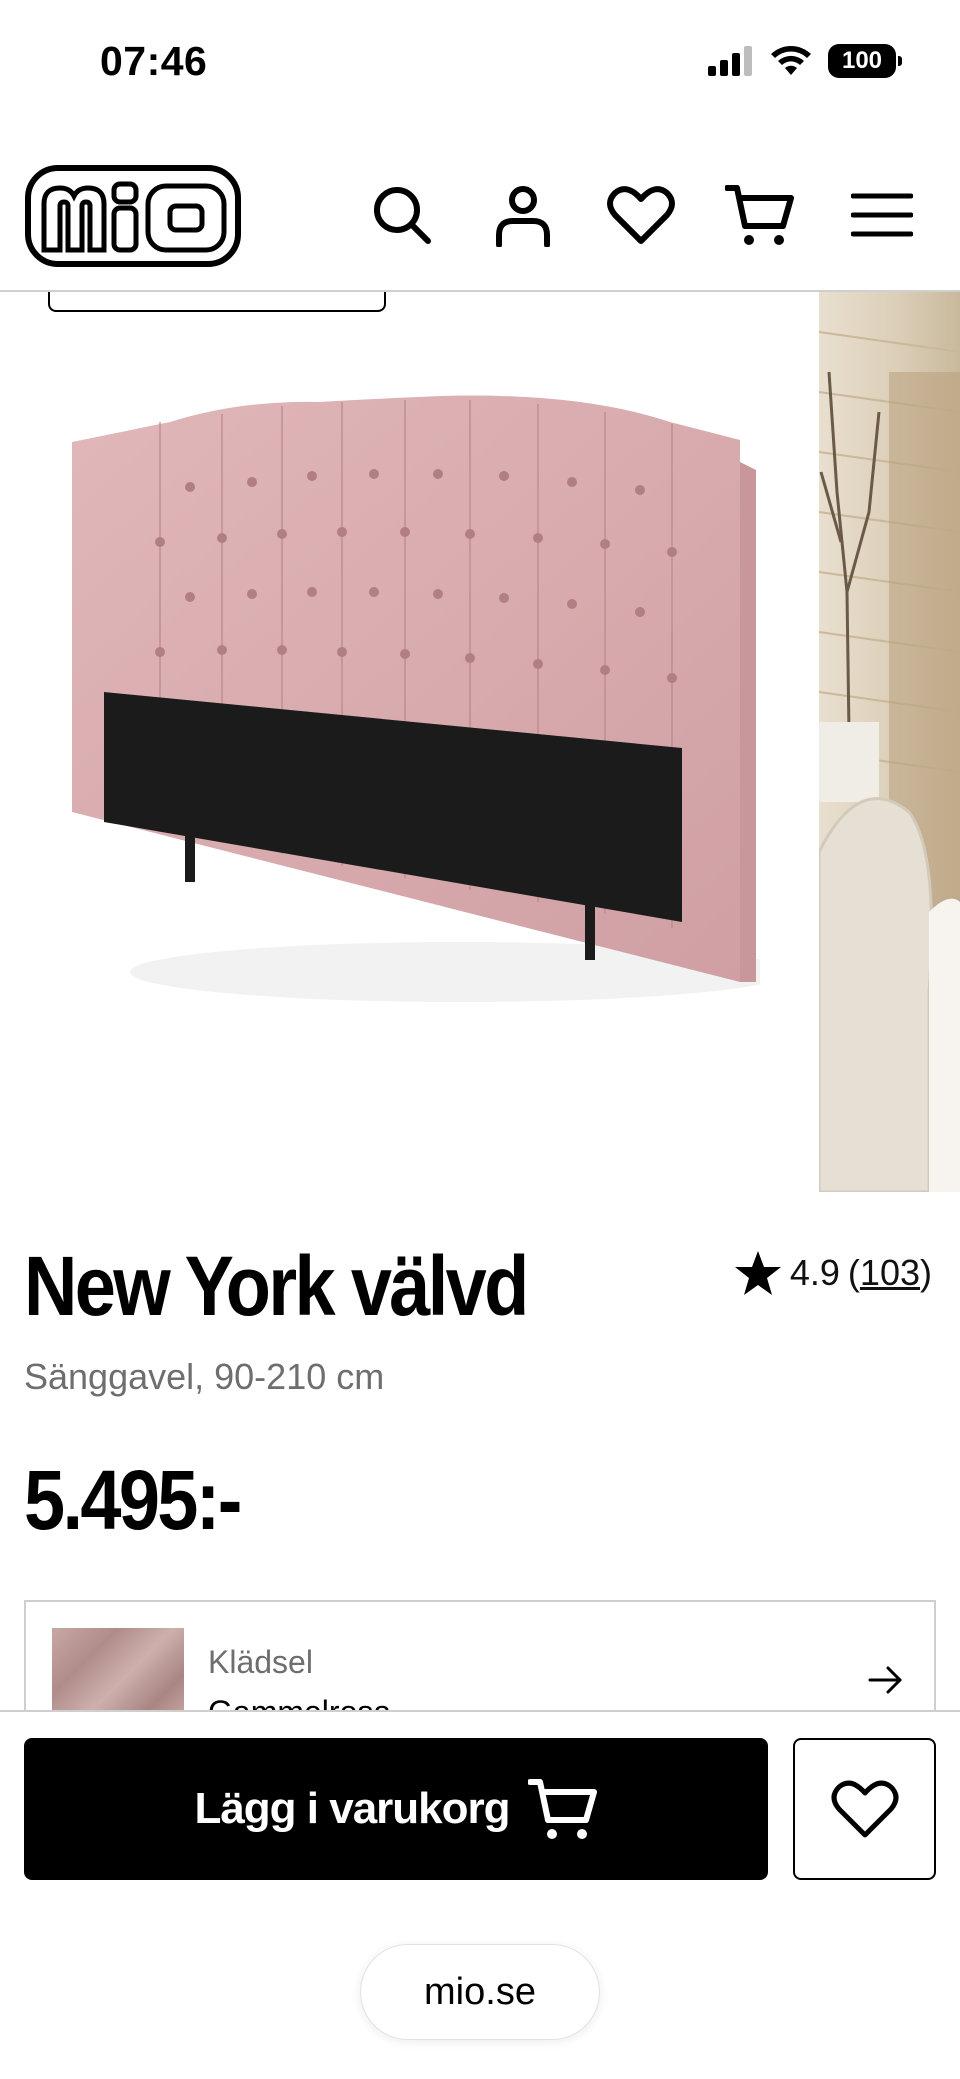 Image resolution: width=960 pixels, height=2079 pixels. Describe the element at coordinates (889, 742) in the screenshot. I see `gallery-next-image` at that location.